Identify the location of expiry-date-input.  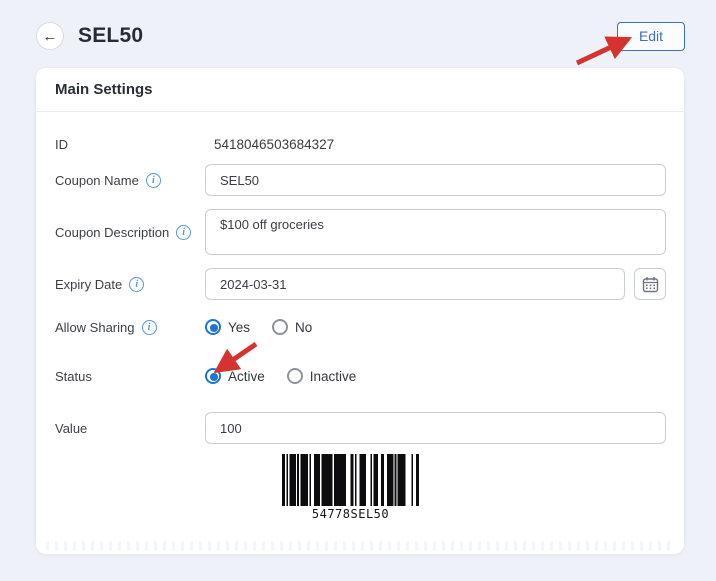
(415, 284).